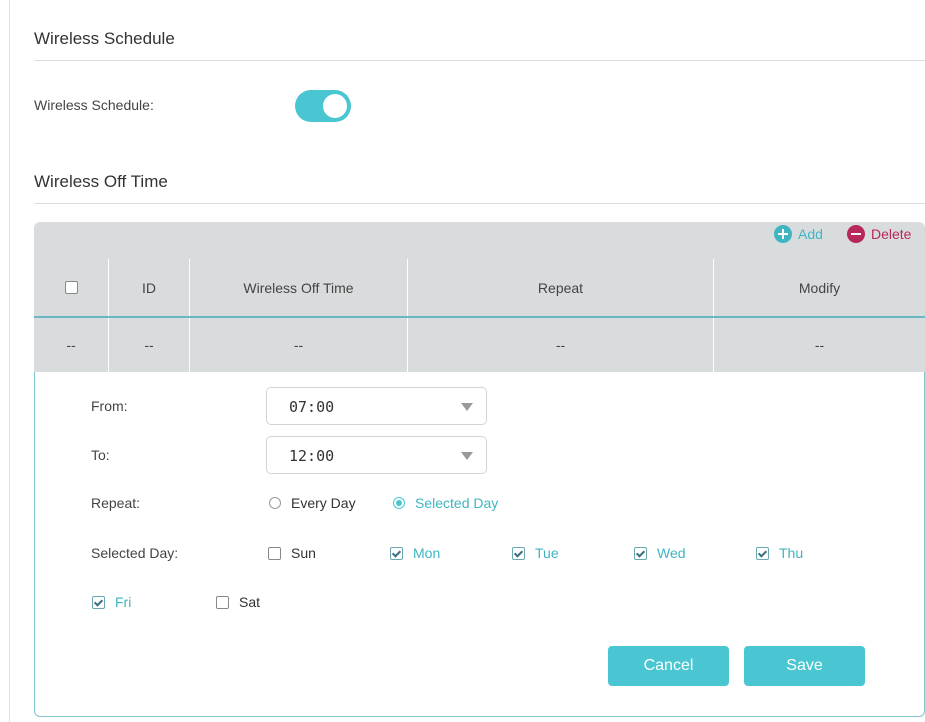 Image resolution: width=925 pixels, height=722 pixels. I want to click on day-checkbox-thu: Thu, so click(779, 553).